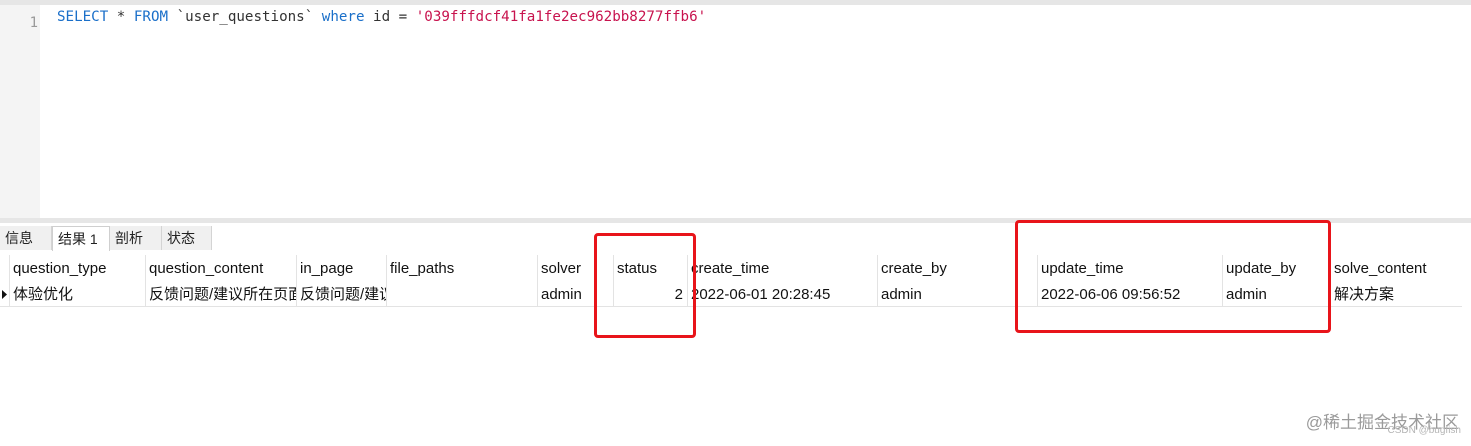 This screenshot has height=446, width=1471. Describe the element at coordinates (121, 17) in the screenshot. I see `sql-text: *` at that location.